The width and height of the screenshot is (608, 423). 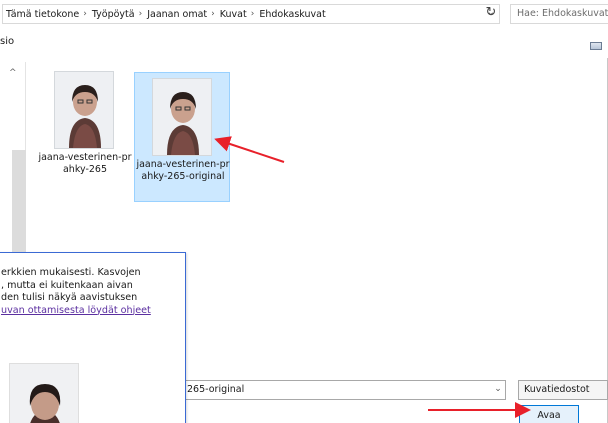 I want to click on organize-menu: sio, so click(x=7, y=41).